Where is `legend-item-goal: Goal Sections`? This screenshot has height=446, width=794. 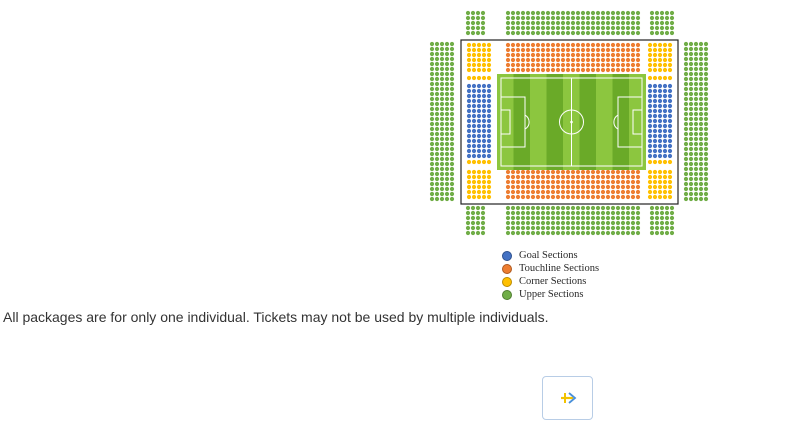 legend-item-goal: Goal Sections is located at coordinates (550, 255).